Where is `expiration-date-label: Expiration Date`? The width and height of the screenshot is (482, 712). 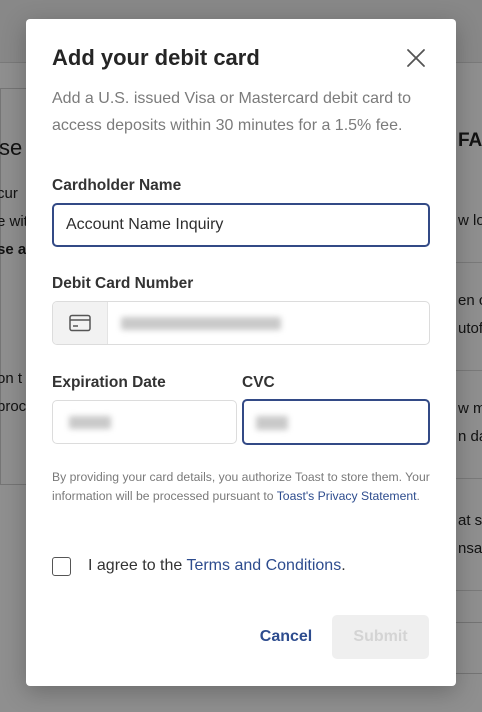
expiration-date-label: Expiration Date is located at coordinates (109, 382).